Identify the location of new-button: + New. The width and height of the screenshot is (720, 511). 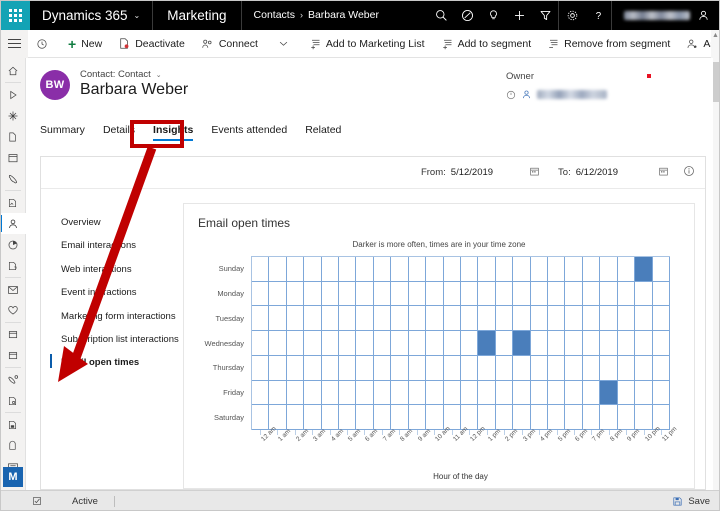
(85, 44).